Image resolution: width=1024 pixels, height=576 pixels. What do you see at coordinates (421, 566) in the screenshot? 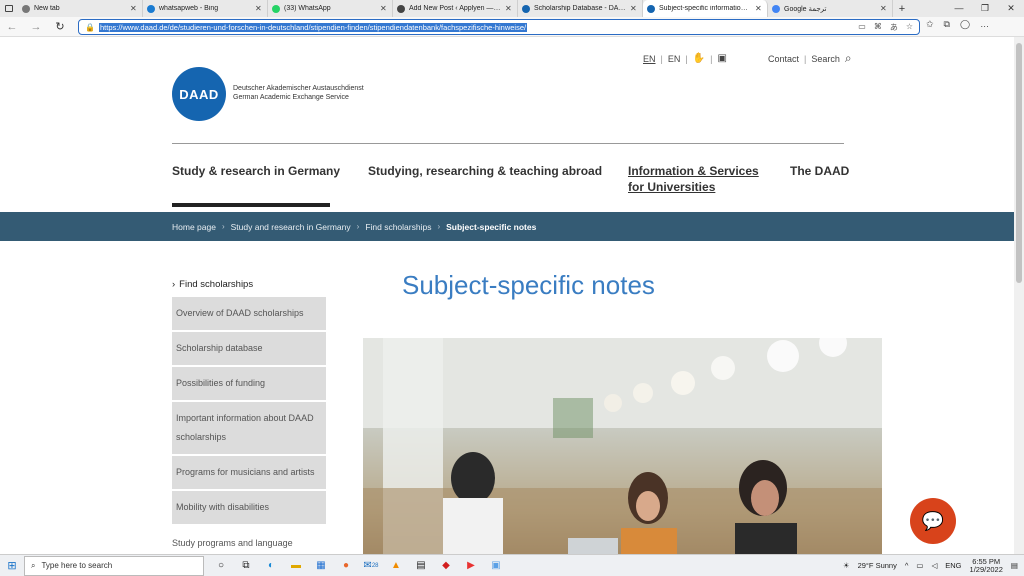
I see `calculator-icon: ▤` at bounding box center [421, 566].